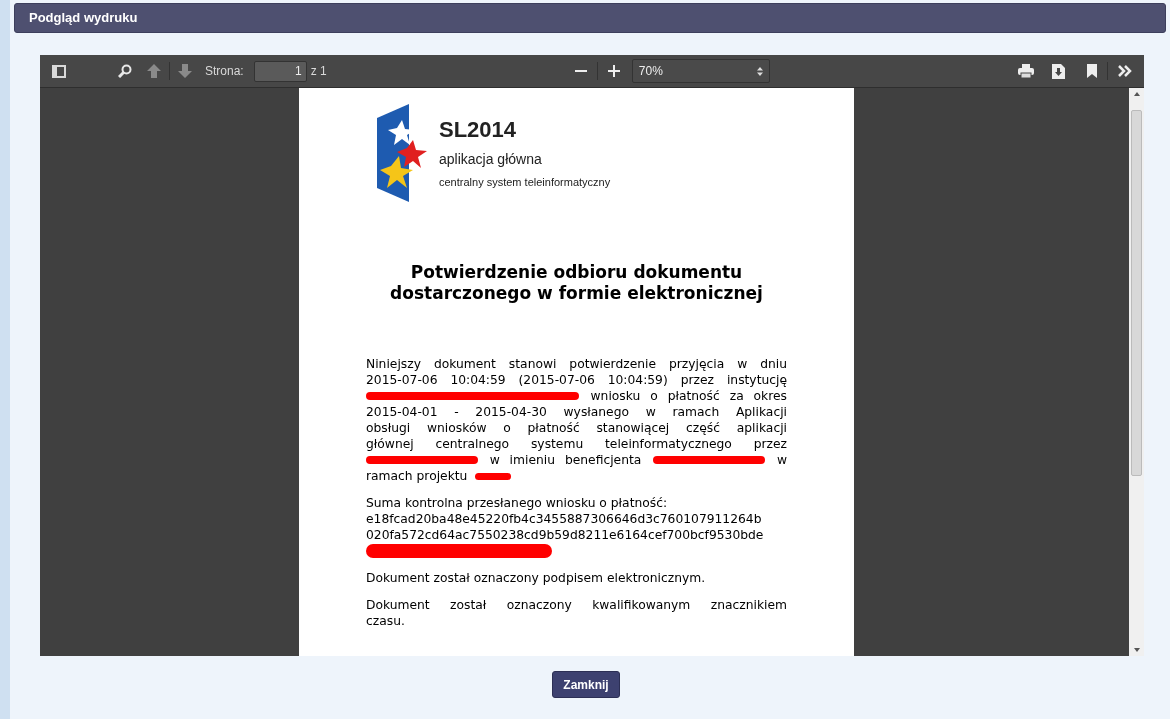  Describe the element at coordinates (417, 476) in the screenshot. I see `document-text: ramach projektu` at that location.